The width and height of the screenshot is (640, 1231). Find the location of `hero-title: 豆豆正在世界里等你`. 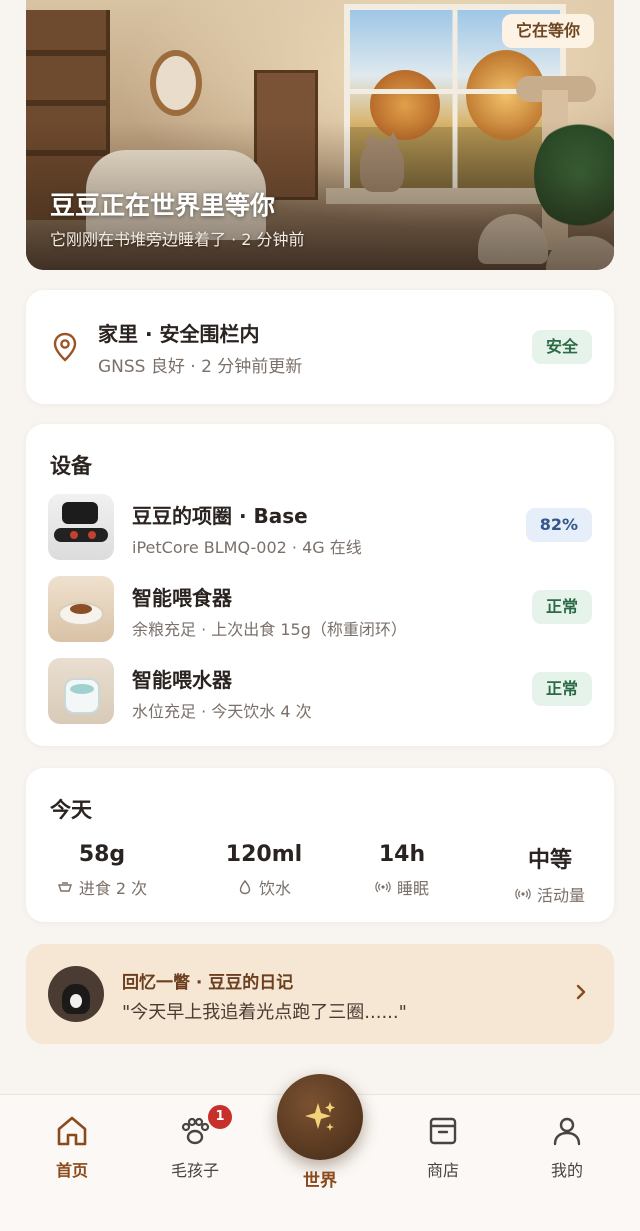

hero-title: 豆豆正在世界里等你 is located at coordinates (163, 205).